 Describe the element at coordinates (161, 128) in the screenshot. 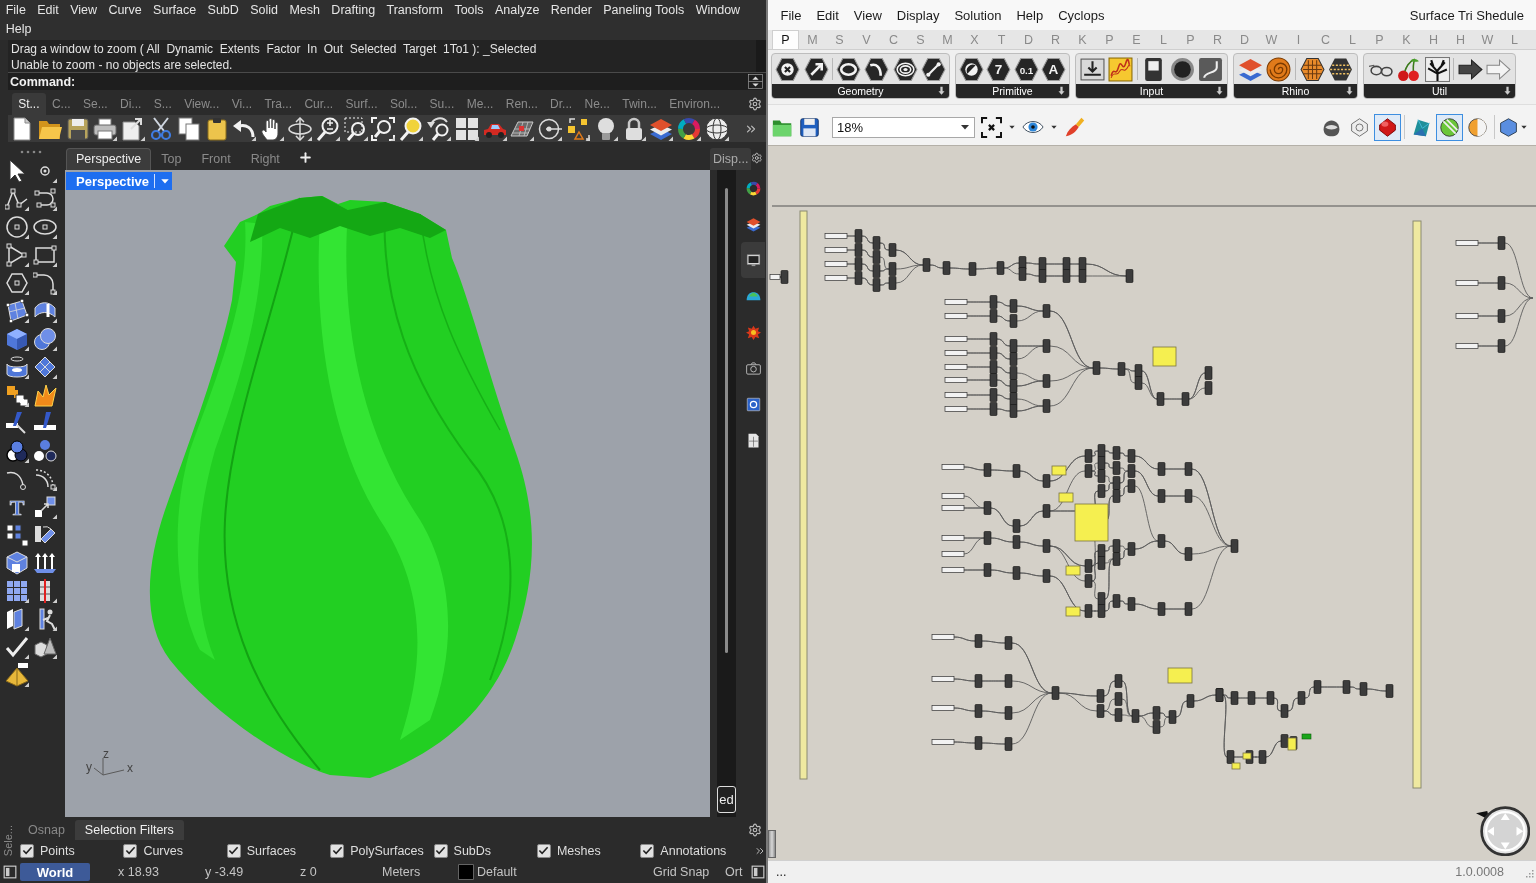

I see `scissors-icon` at that location.